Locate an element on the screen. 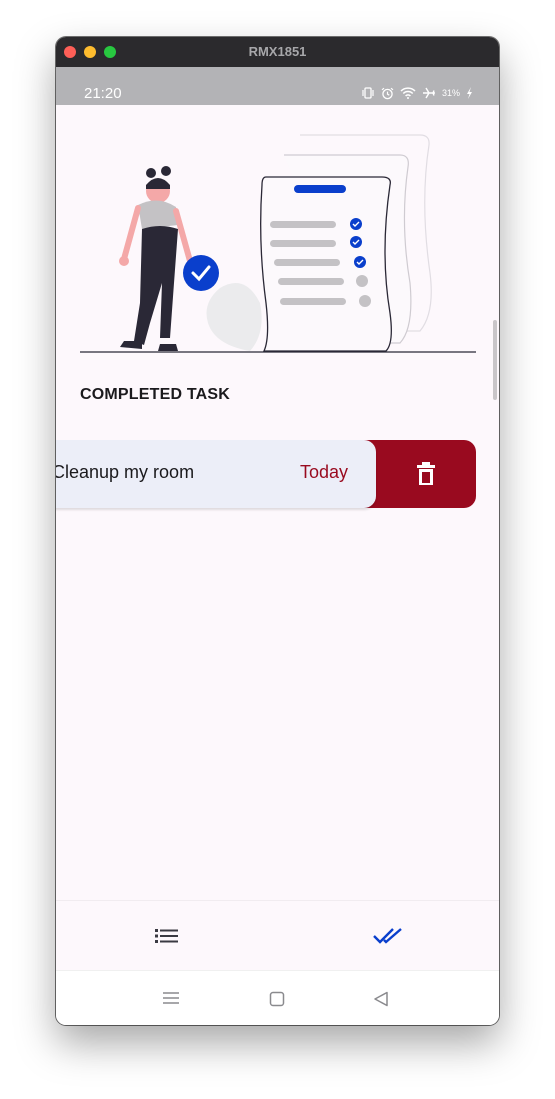 Image resolution: width=555 pixels, height=1099 pixels. section-title: COMPLETED TASK is located at coordinates (155, 394).